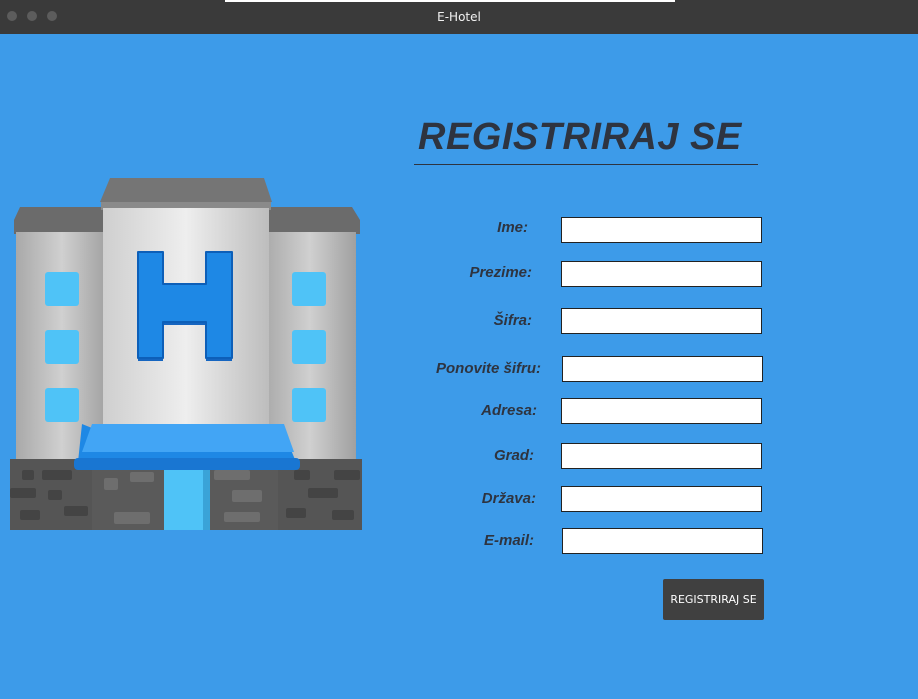 Image resolution: width=918 pixels, height=699 pixels. Describe the element at coordinates (500, 272) in the screenshot. I see `last-name-label: Prezime:` at that location.